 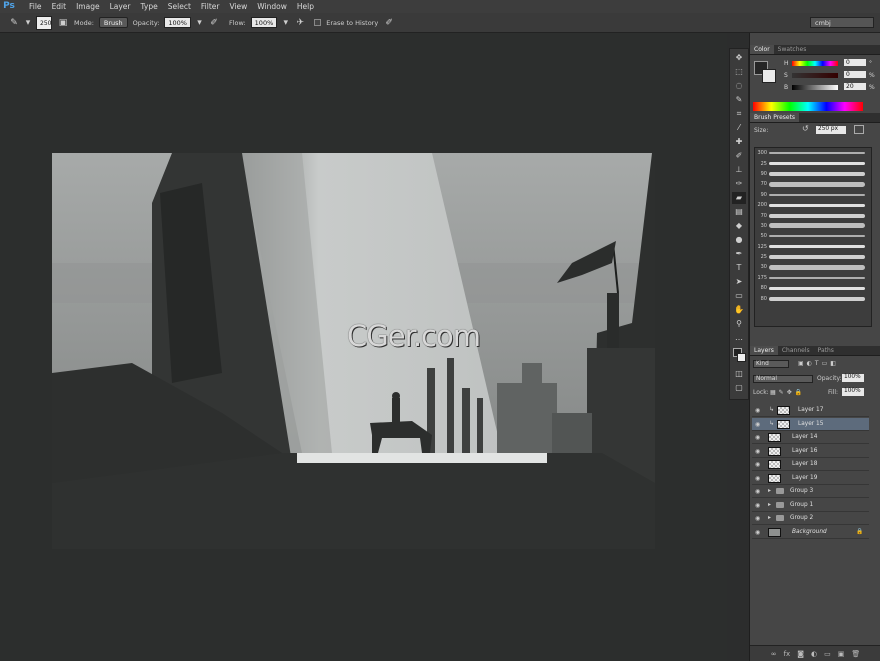 What do you see at coordinates (810, 451) in the screenshot?
I see `layer-row: ◉ Layer 16` at bounding box center [810, 451].